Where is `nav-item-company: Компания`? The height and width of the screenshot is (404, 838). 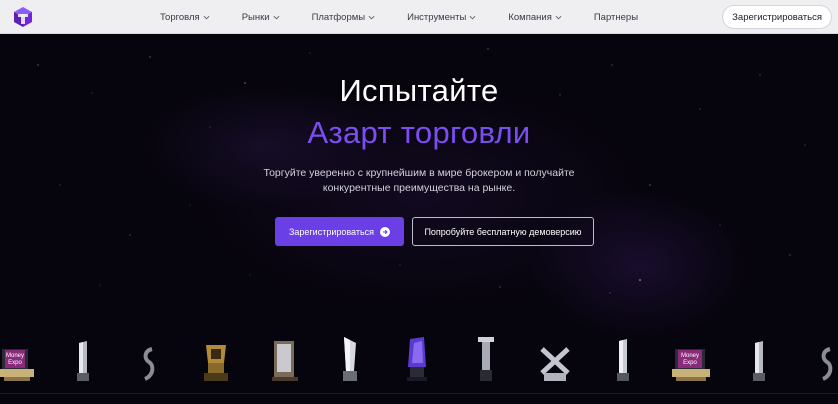 nav-item-company: Компания is located at coordinates (535, 17).